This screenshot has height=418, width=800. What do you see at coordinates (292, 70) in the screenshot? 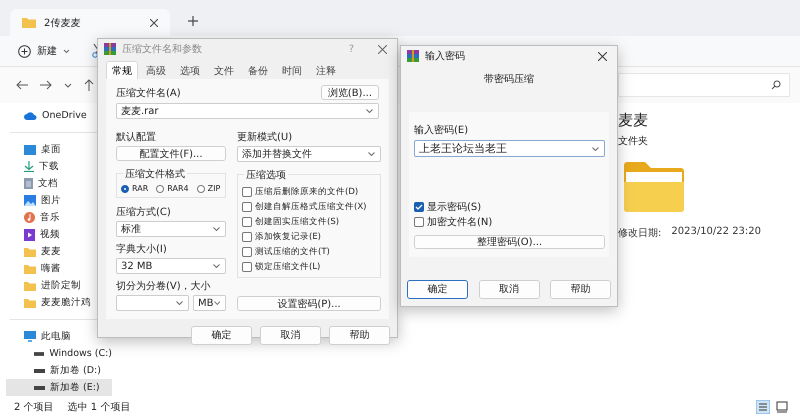
I see `dialog-tab: 时间` at bounding box center [292, 70].